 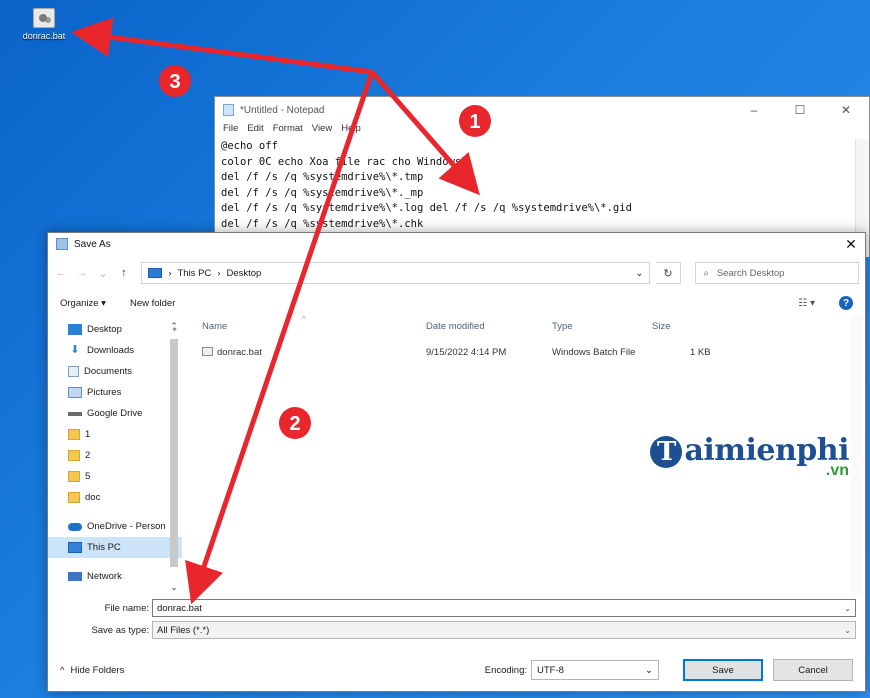 I want to click on sort-indicator-icon: ^, so click(x=304, y=319).